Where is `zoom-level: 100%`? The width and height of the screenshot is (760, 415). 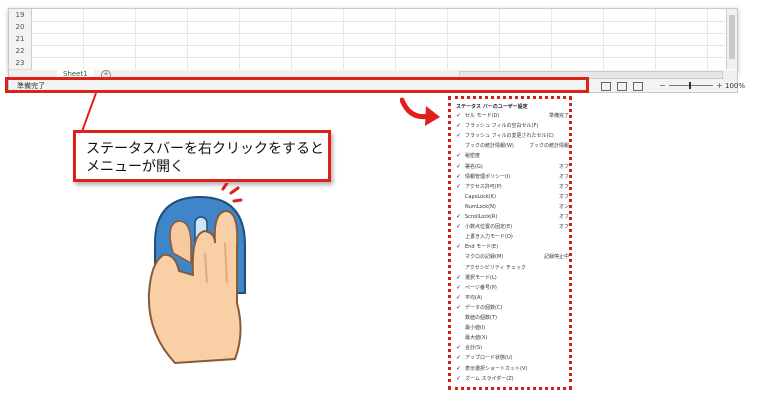
zoom-level: 100% is located at coordinates (735, 86).